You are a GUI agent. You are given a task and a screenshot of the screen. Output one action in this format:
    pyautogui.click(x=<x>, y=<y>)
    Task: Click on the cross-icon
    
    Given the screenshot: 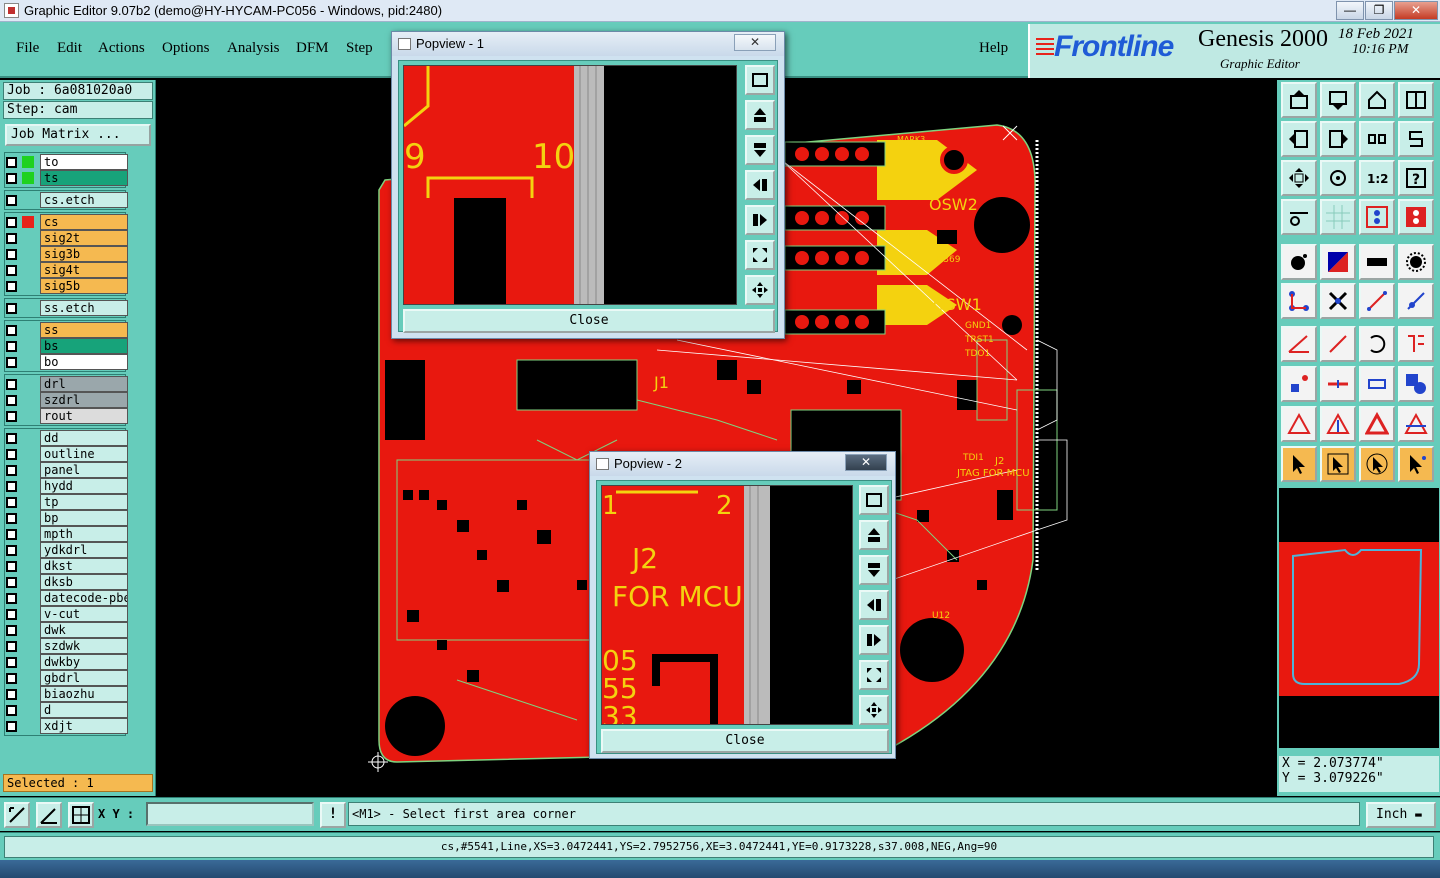 What is the action you would take?
    pyautogui.click(x=1338, y=301)
    